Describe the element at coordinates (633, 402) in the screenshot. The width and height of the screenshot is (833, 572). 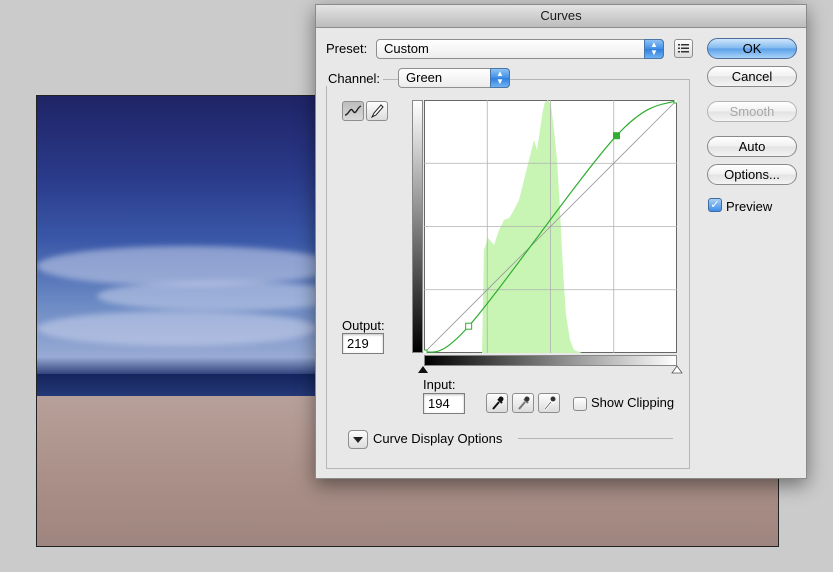
I see `show-clipping-label: Show Clipping` at that location.